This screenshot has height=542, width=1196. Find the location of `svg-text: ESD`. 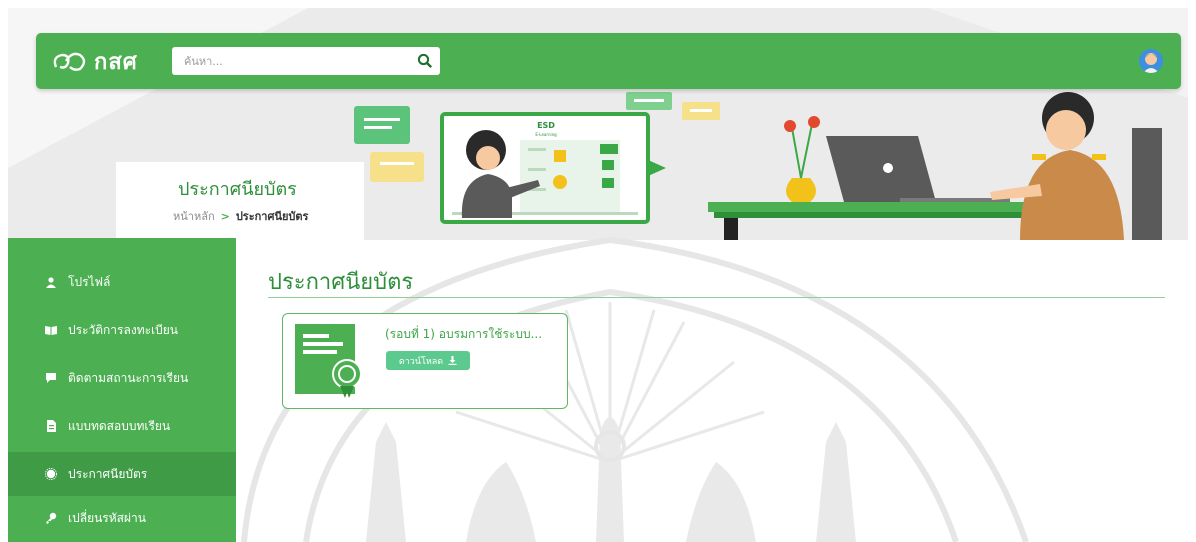

svg-text: ESD is located at coordinates (546, 125).